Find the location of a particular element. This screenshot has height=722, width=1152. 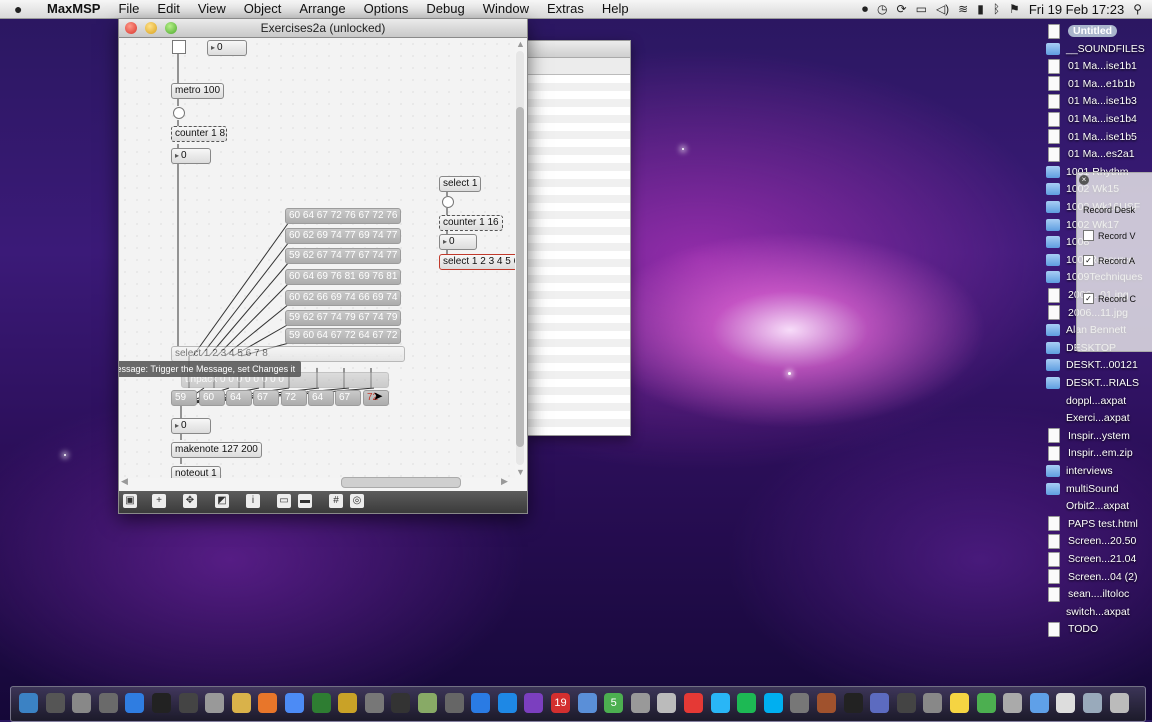

trash-icon is located at coordinates (1119, 703).